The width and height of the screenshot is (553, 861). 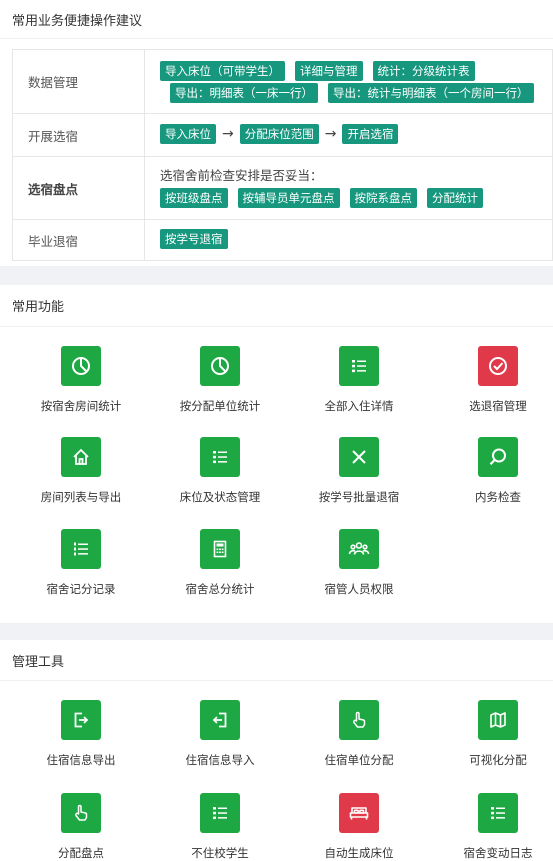 I want to click on func-batch-checkout: 按学号批量退宿, so click(x=359, y=471).